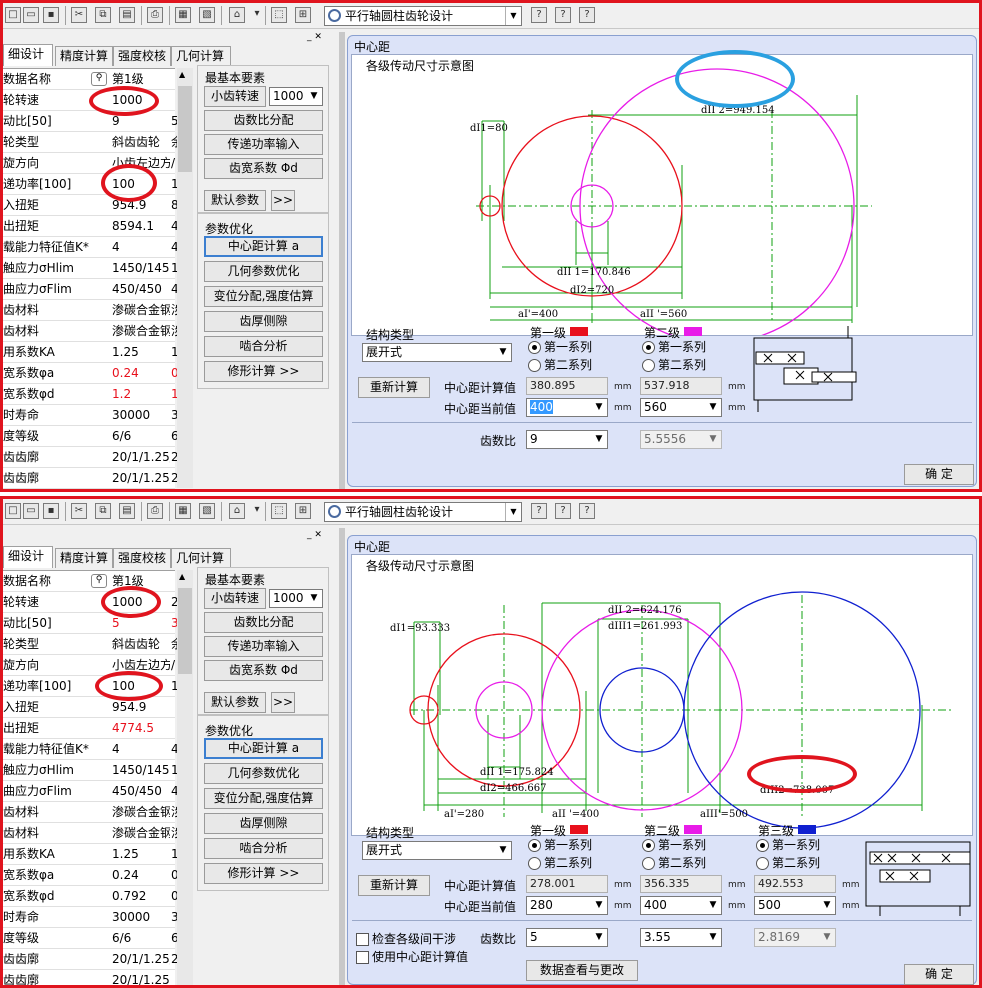  Describe the element at coordinates (89, 977) in the screenshot. I see `table-row: 齿齿廓 20/1/1.25` at that location.